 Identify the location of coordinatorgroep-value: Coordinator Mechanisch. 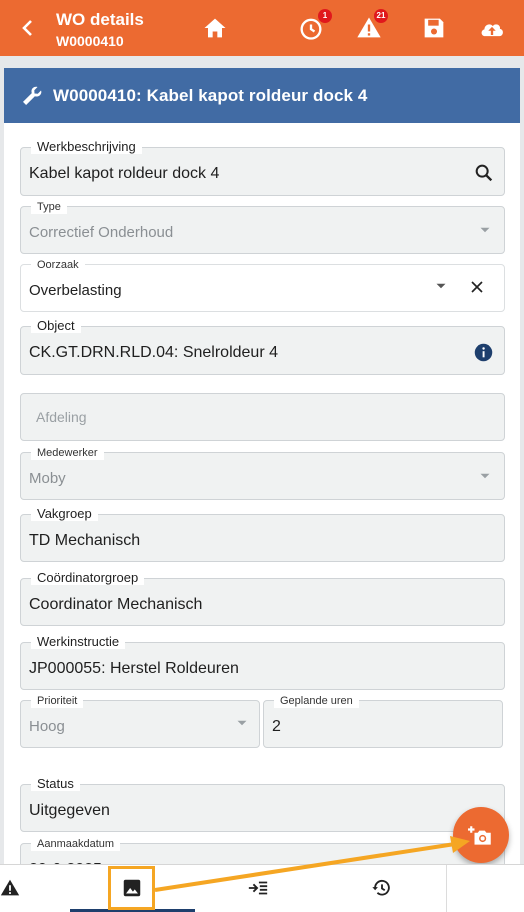
(116, 604).